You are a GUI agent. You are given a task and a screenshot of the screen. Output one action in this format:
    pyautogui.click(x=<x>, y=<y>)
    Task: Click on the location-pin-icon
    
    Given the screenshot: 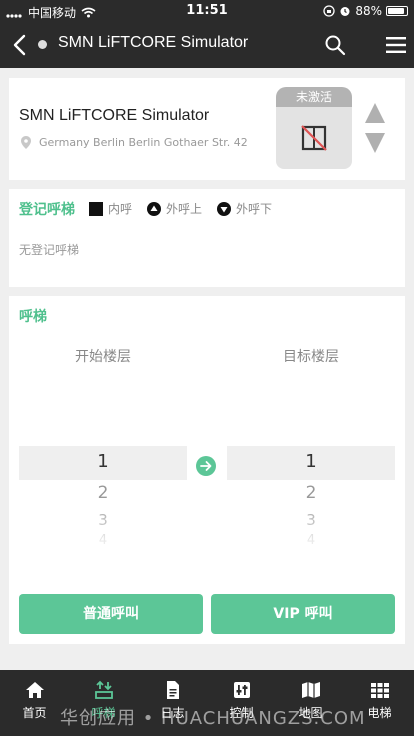 What is the action you would take?
    pyautogui.click(x=26, y=142)
    